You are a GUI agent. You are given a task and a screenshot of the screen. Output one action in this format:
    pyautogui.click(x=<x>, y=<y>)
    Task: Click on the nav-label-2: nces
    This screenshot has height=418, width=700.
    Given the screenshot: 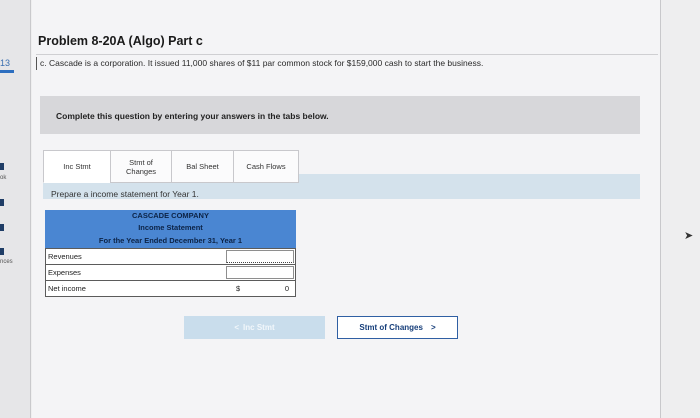 What is the action you would take?
    pyautogui.click(x=6, y=262)
    